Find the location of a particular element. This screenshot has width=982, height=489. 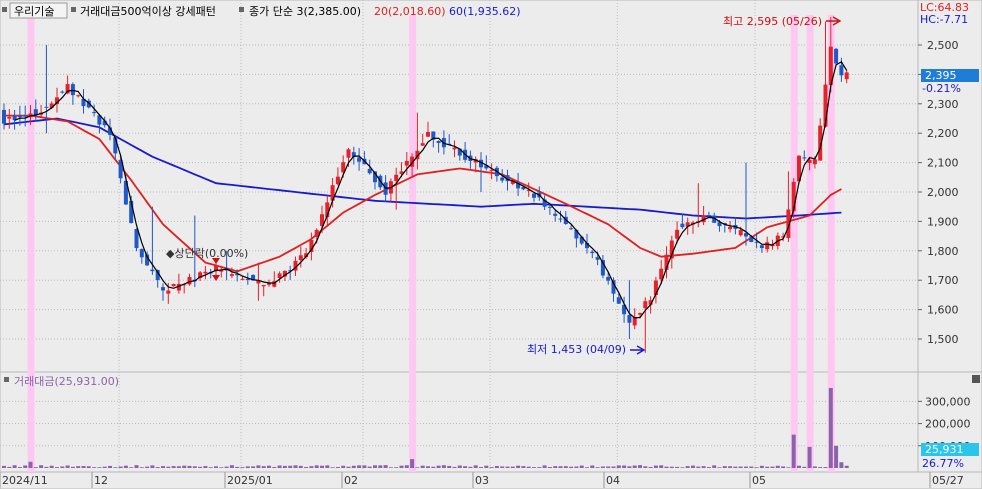

dropdown-icon is located at coordinates (4, 9).